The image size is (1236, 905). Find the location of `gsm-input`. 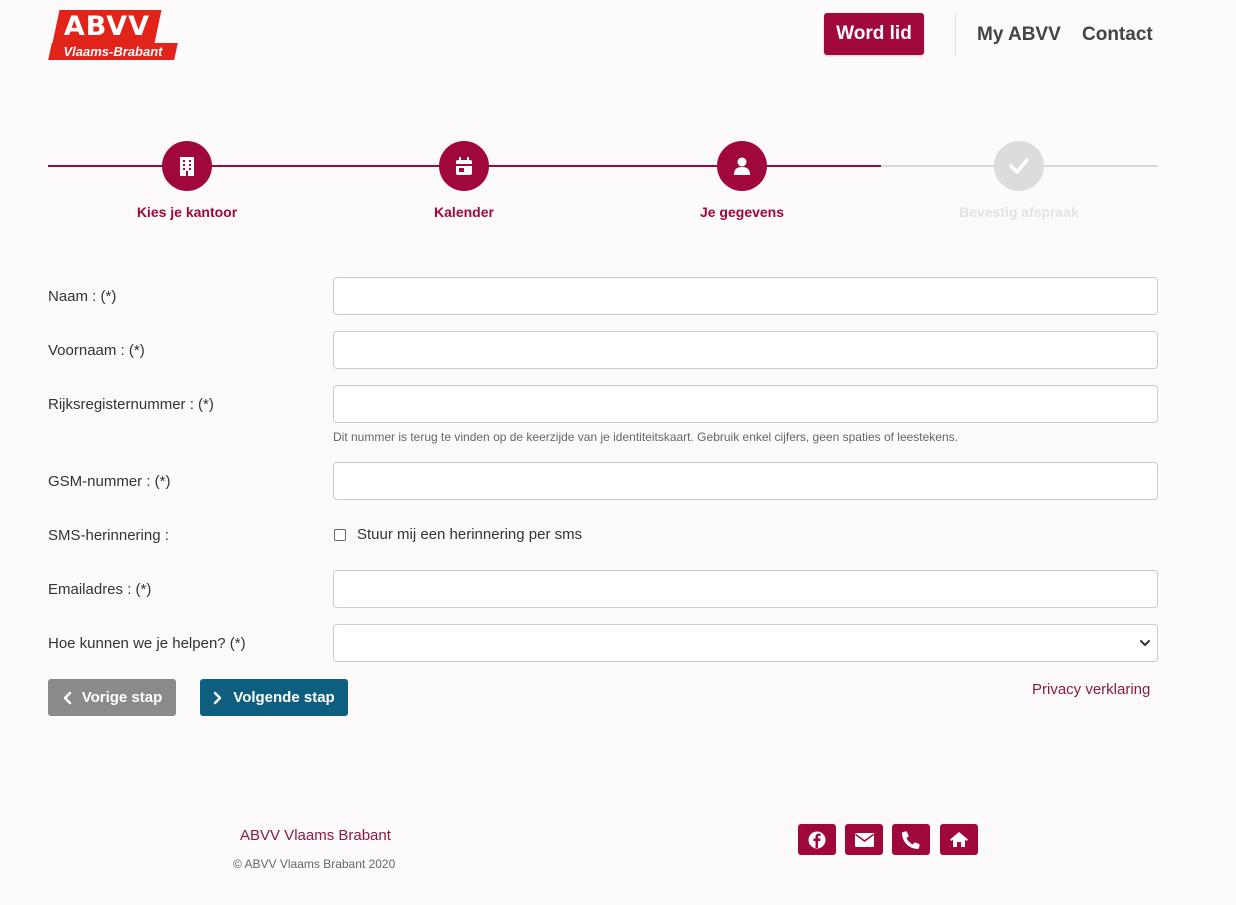

gsm-input is located at coordinates (745, 481).